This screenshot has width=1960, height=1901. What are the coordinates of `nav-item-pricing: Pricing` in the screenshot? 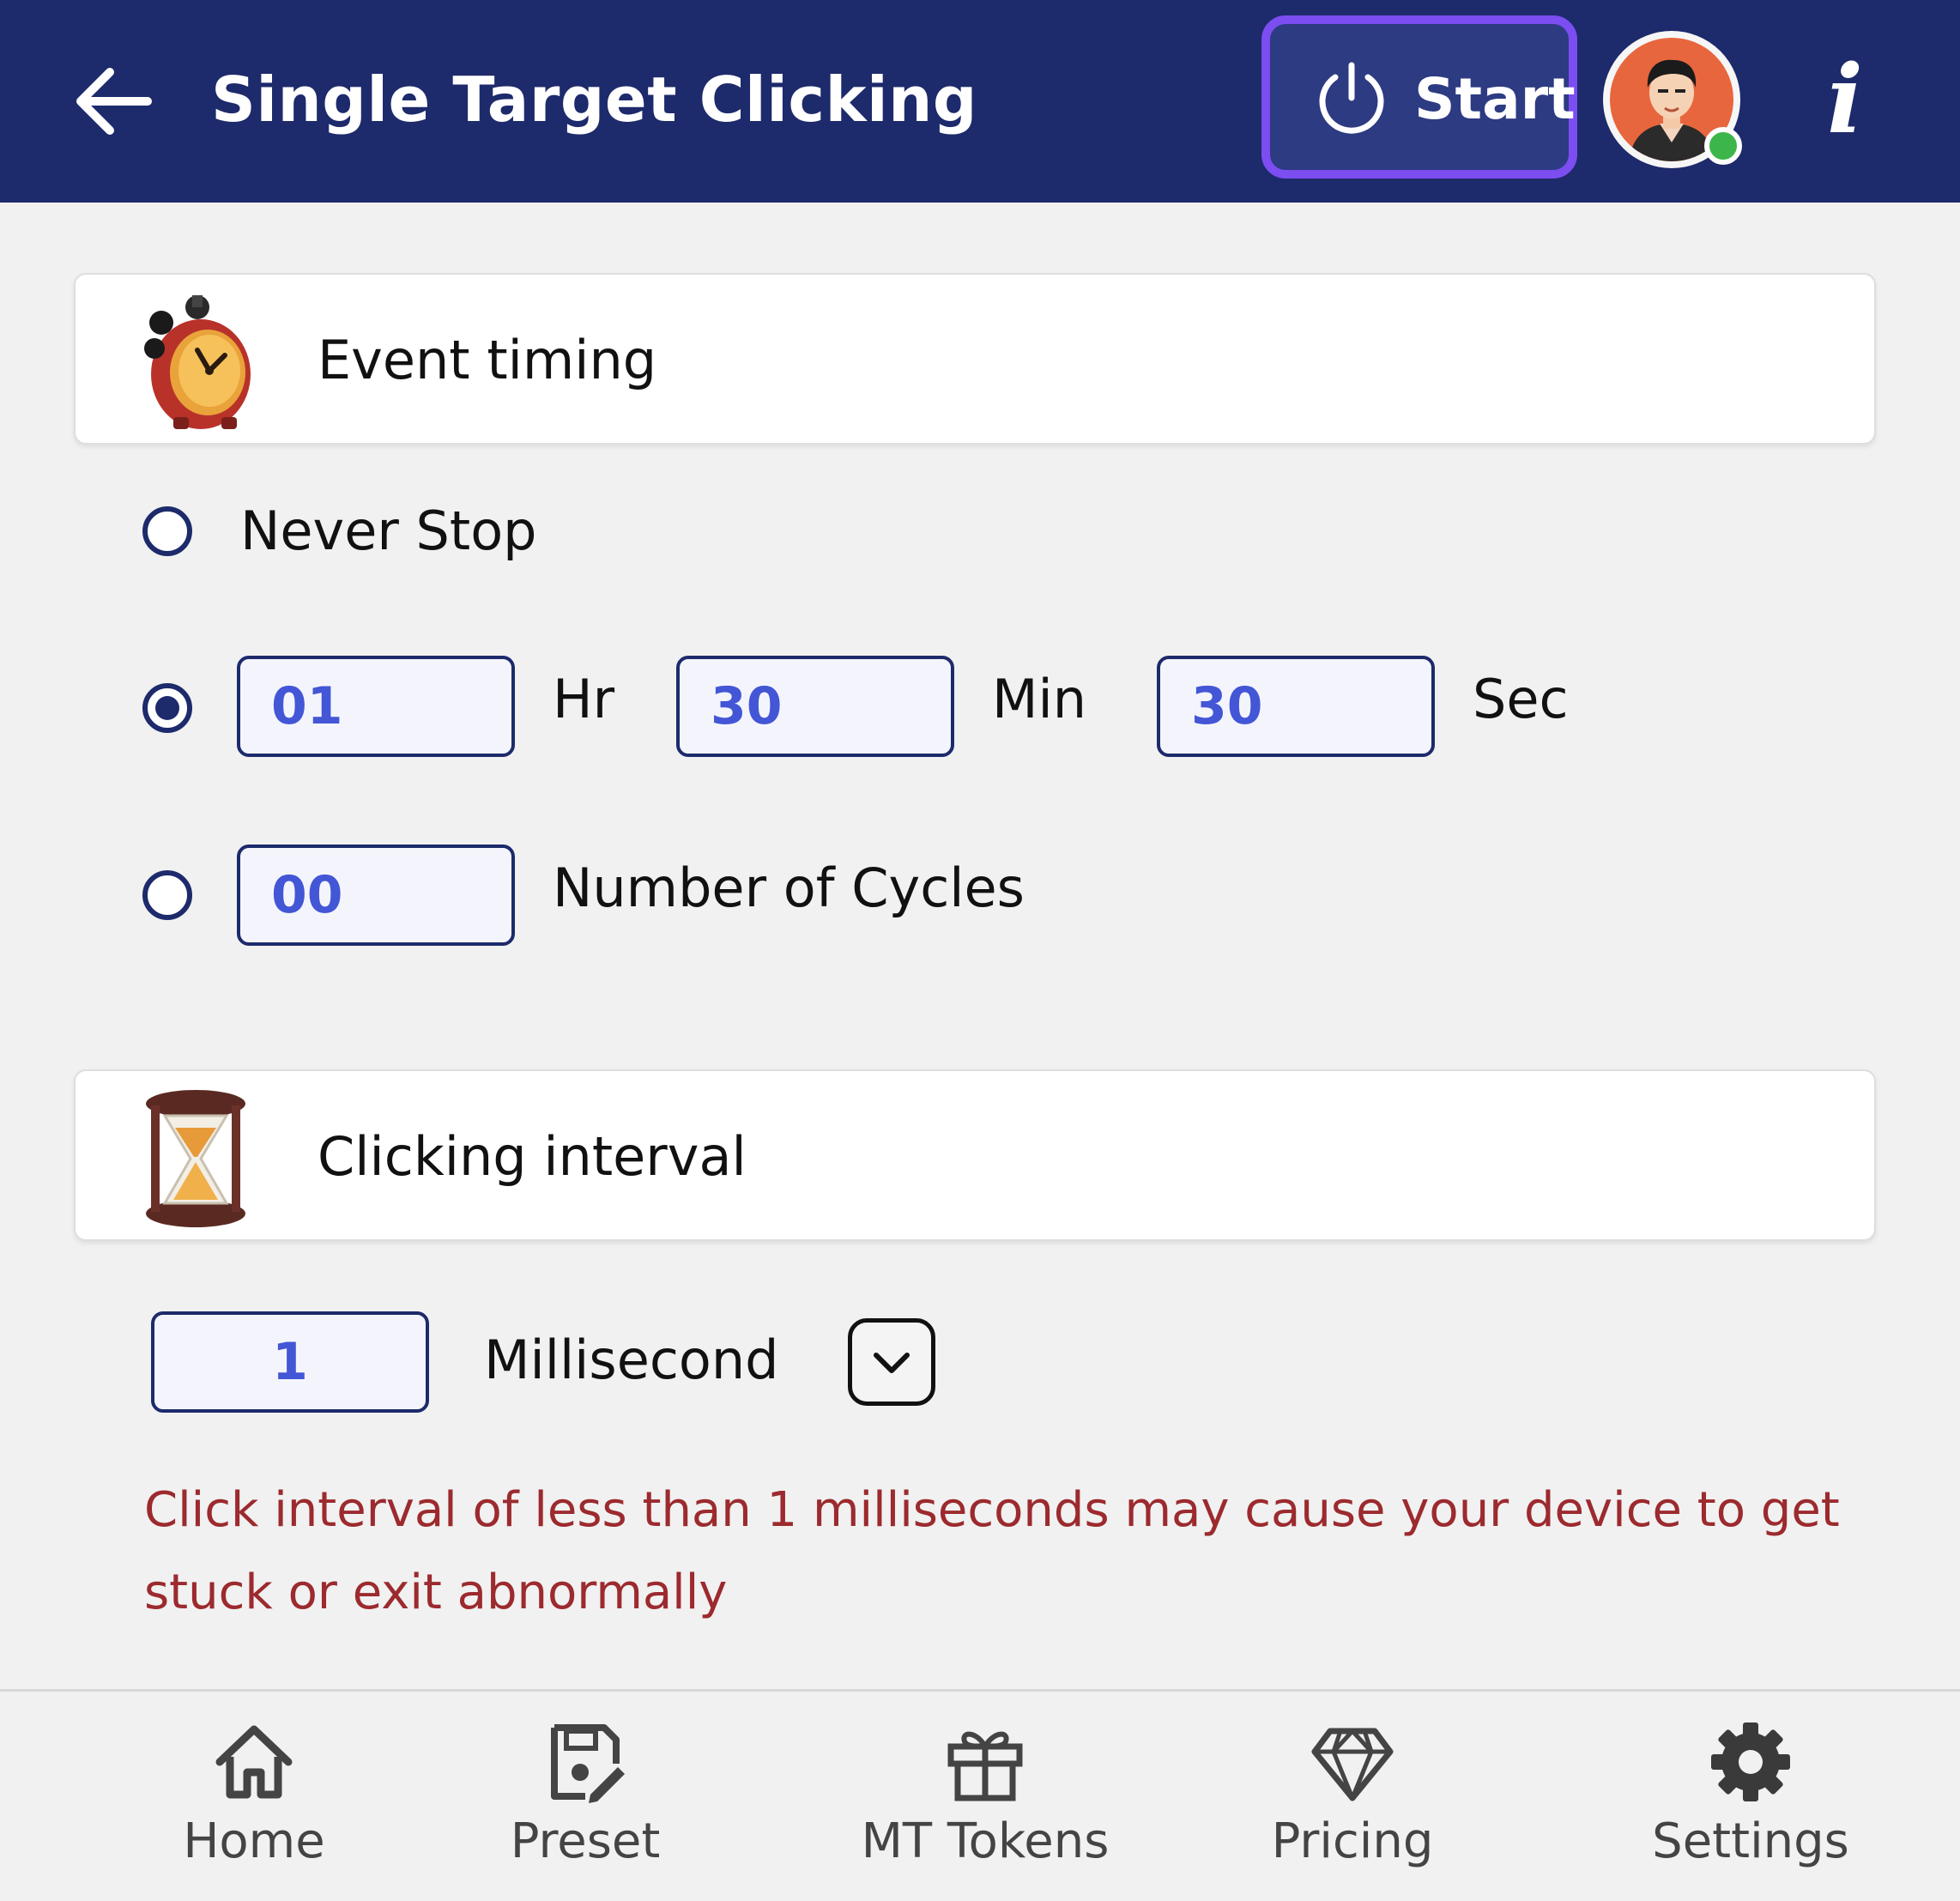 It's located at (1352, 1796).